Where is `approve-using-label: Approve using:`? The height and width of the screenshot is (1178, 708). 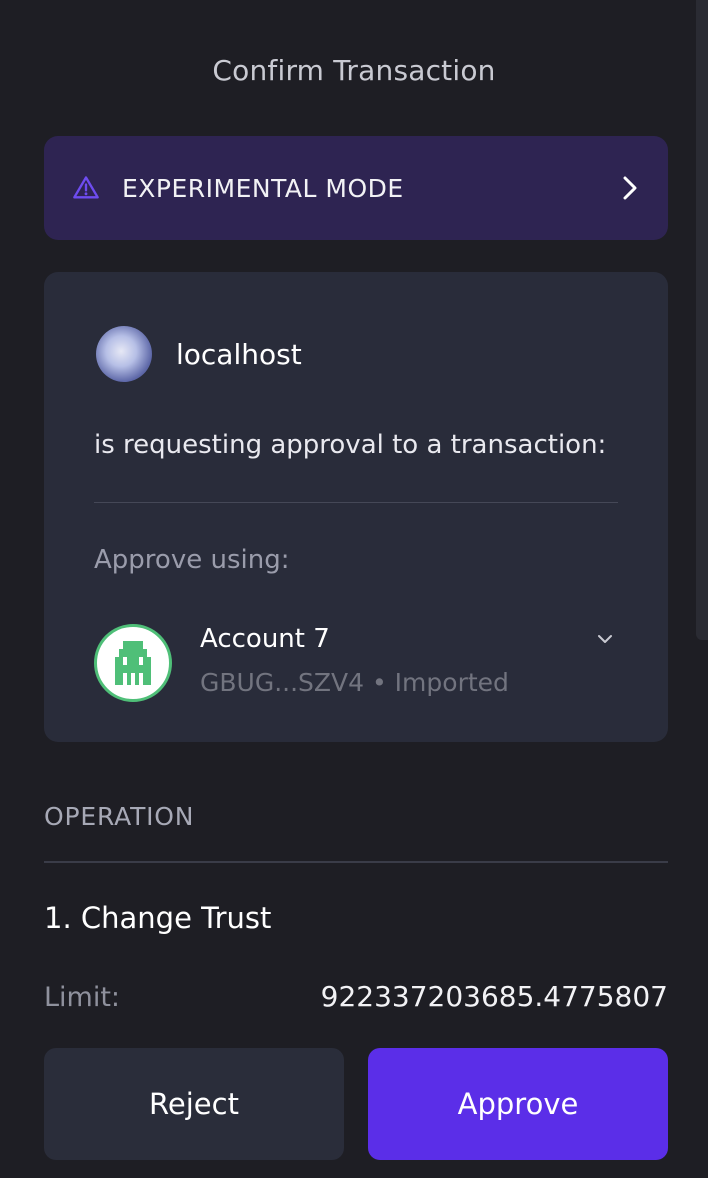
approve-using-label: Approve using: is located at coordinates (192, 560).